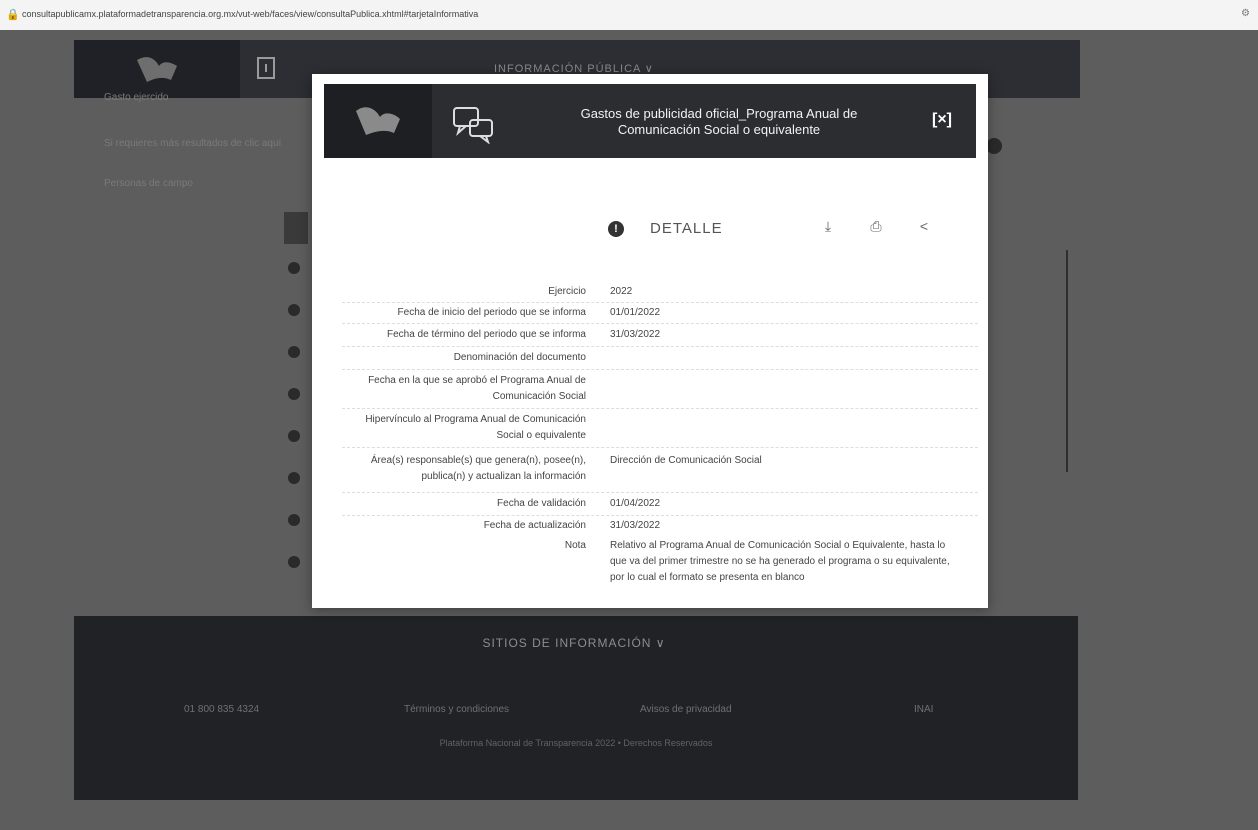  I want to click on bg-text: Personas de campo, so click(148, 183).